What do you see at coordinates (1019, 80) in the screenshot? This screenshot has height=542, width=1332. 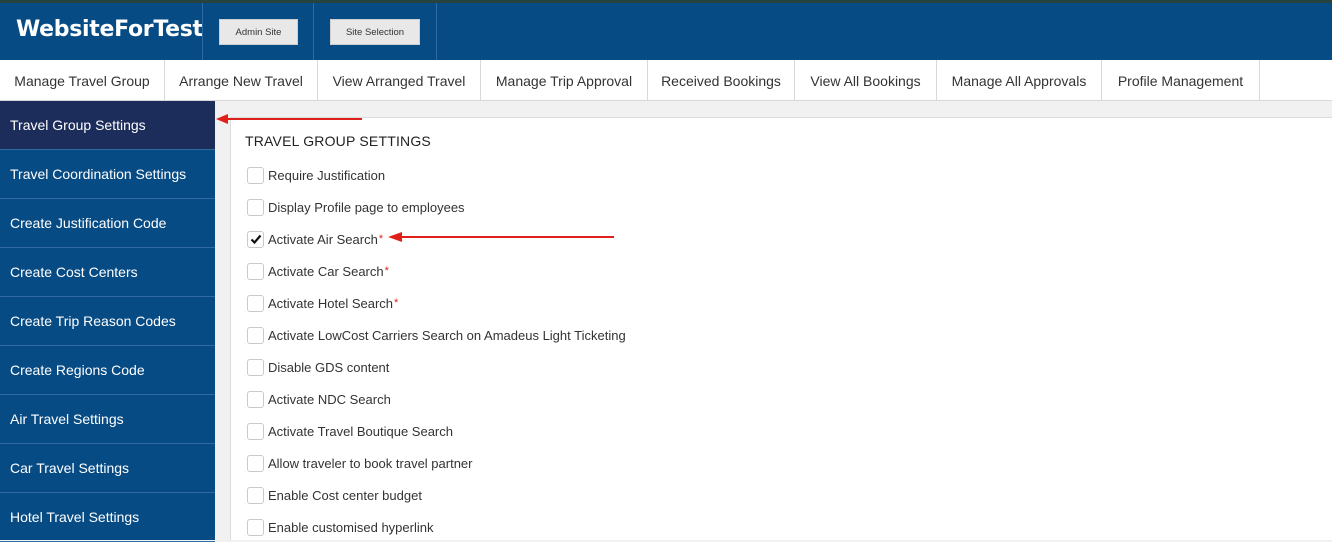 I see `nav-manage-all-approvals: Manage All Approvals` at bounding box center [1019, 80].